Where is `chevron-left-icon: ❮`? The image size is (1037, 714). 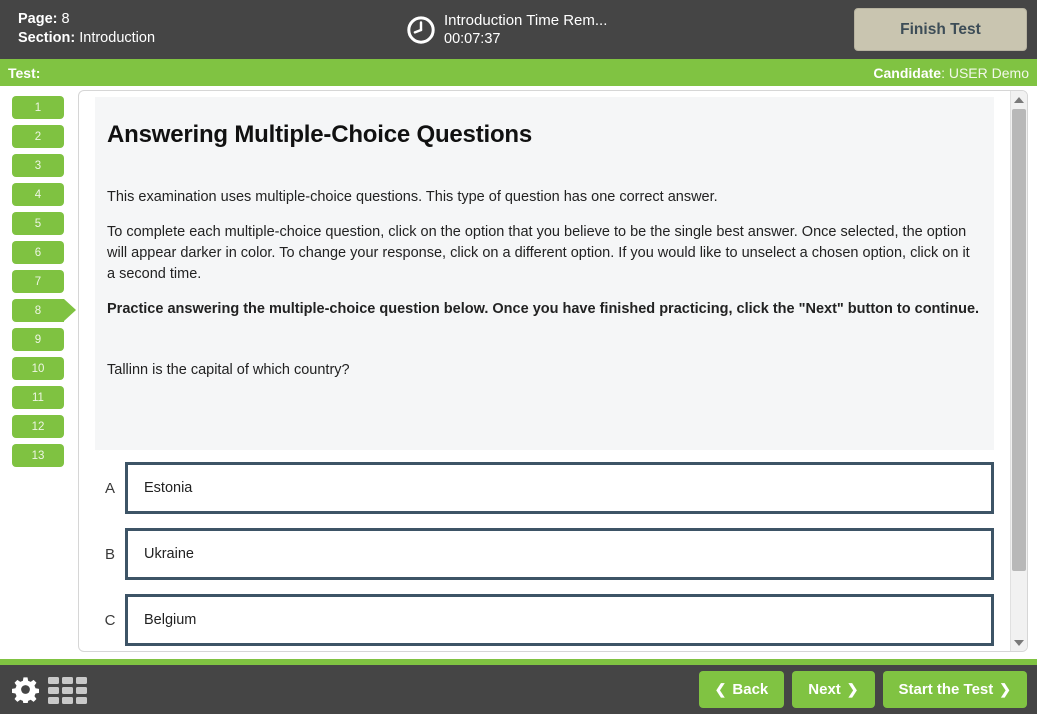
chevron-left-icon: ❮ is located at coordinates (720, 689).